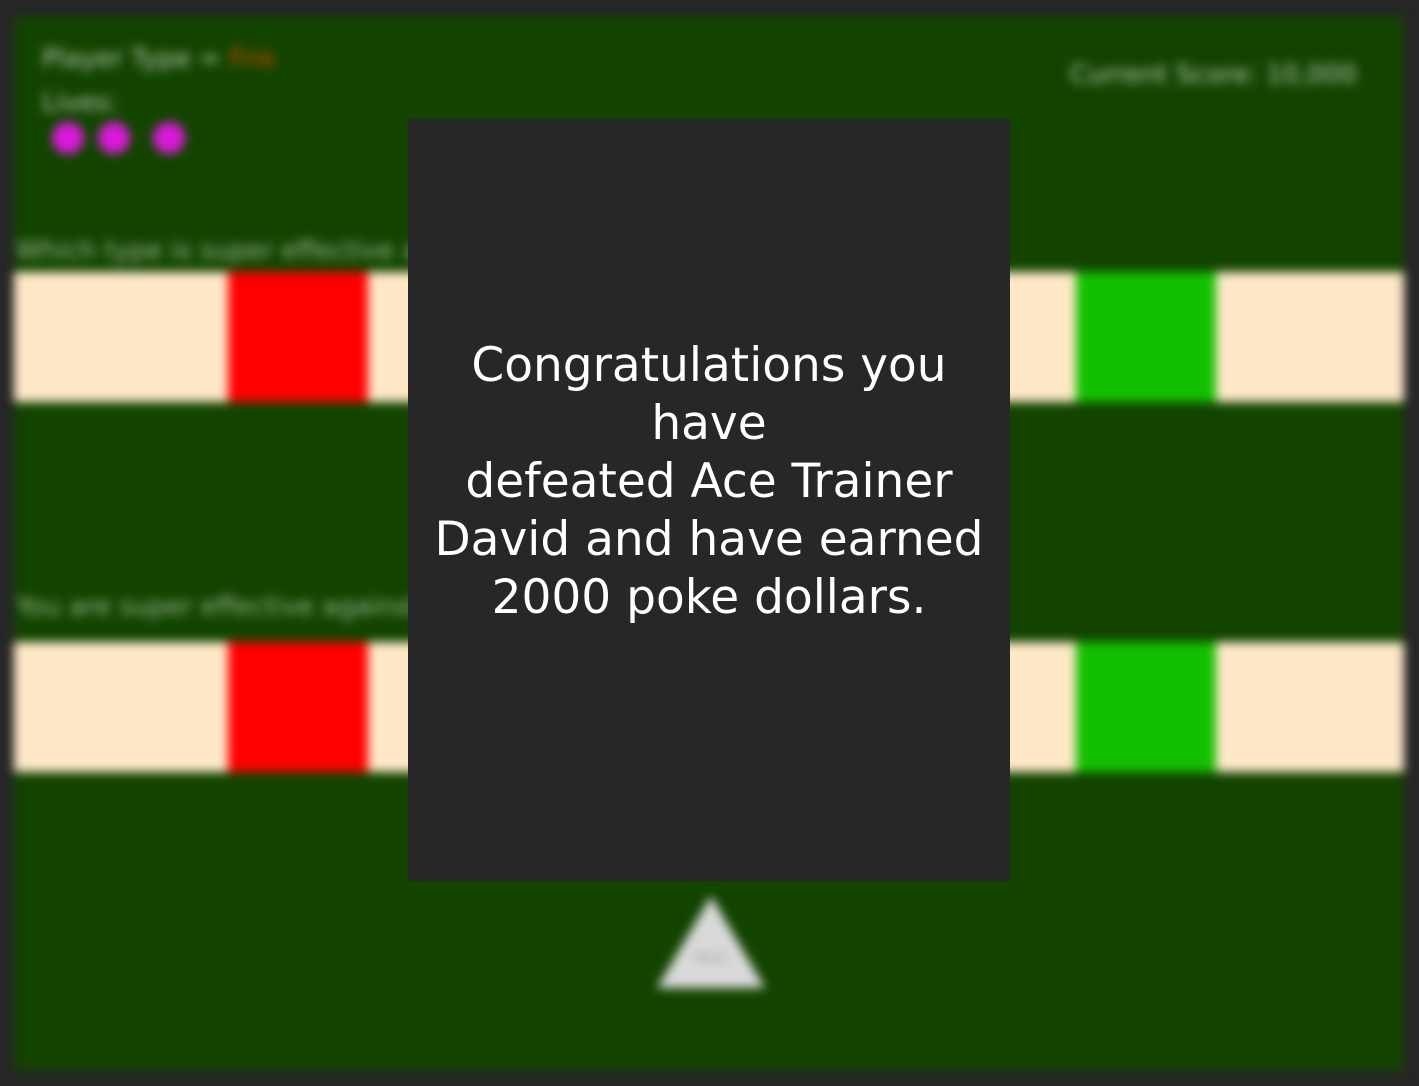 The width and height of the screenshot is (1419, 1086). I want to click on player-type-value: Fire, so click(252, 59).